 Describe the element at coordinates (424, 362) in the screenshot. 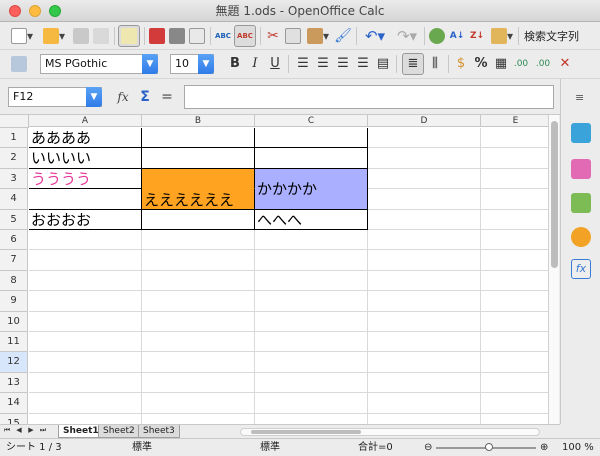

I see `cell-d12` at that location.